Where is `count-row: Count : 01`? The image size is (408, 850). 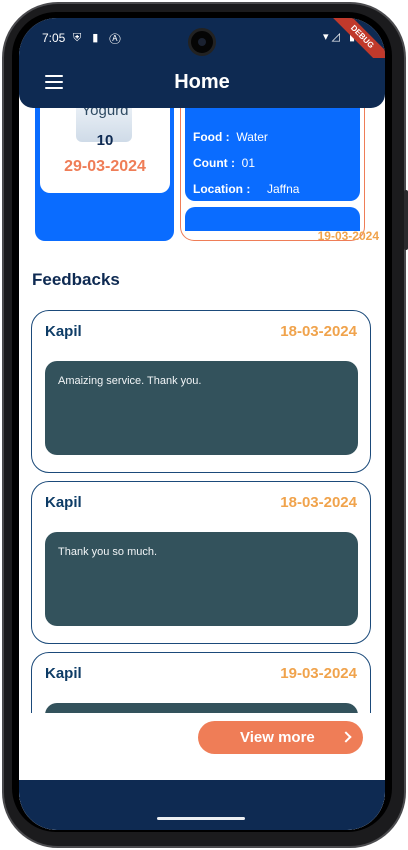
count-row: Count : 01 is located at coordinates (224, 163).